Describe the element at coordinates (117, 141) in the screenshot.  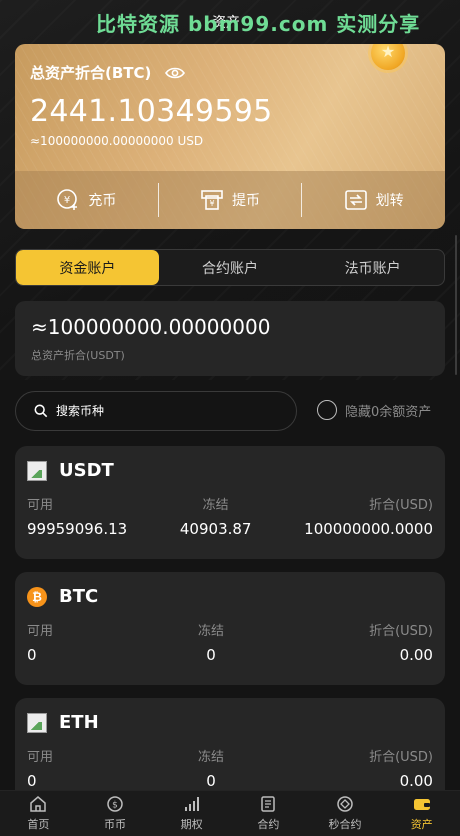
I see `total-asset-usd: ≈100000000.00000000 USD` at that location.